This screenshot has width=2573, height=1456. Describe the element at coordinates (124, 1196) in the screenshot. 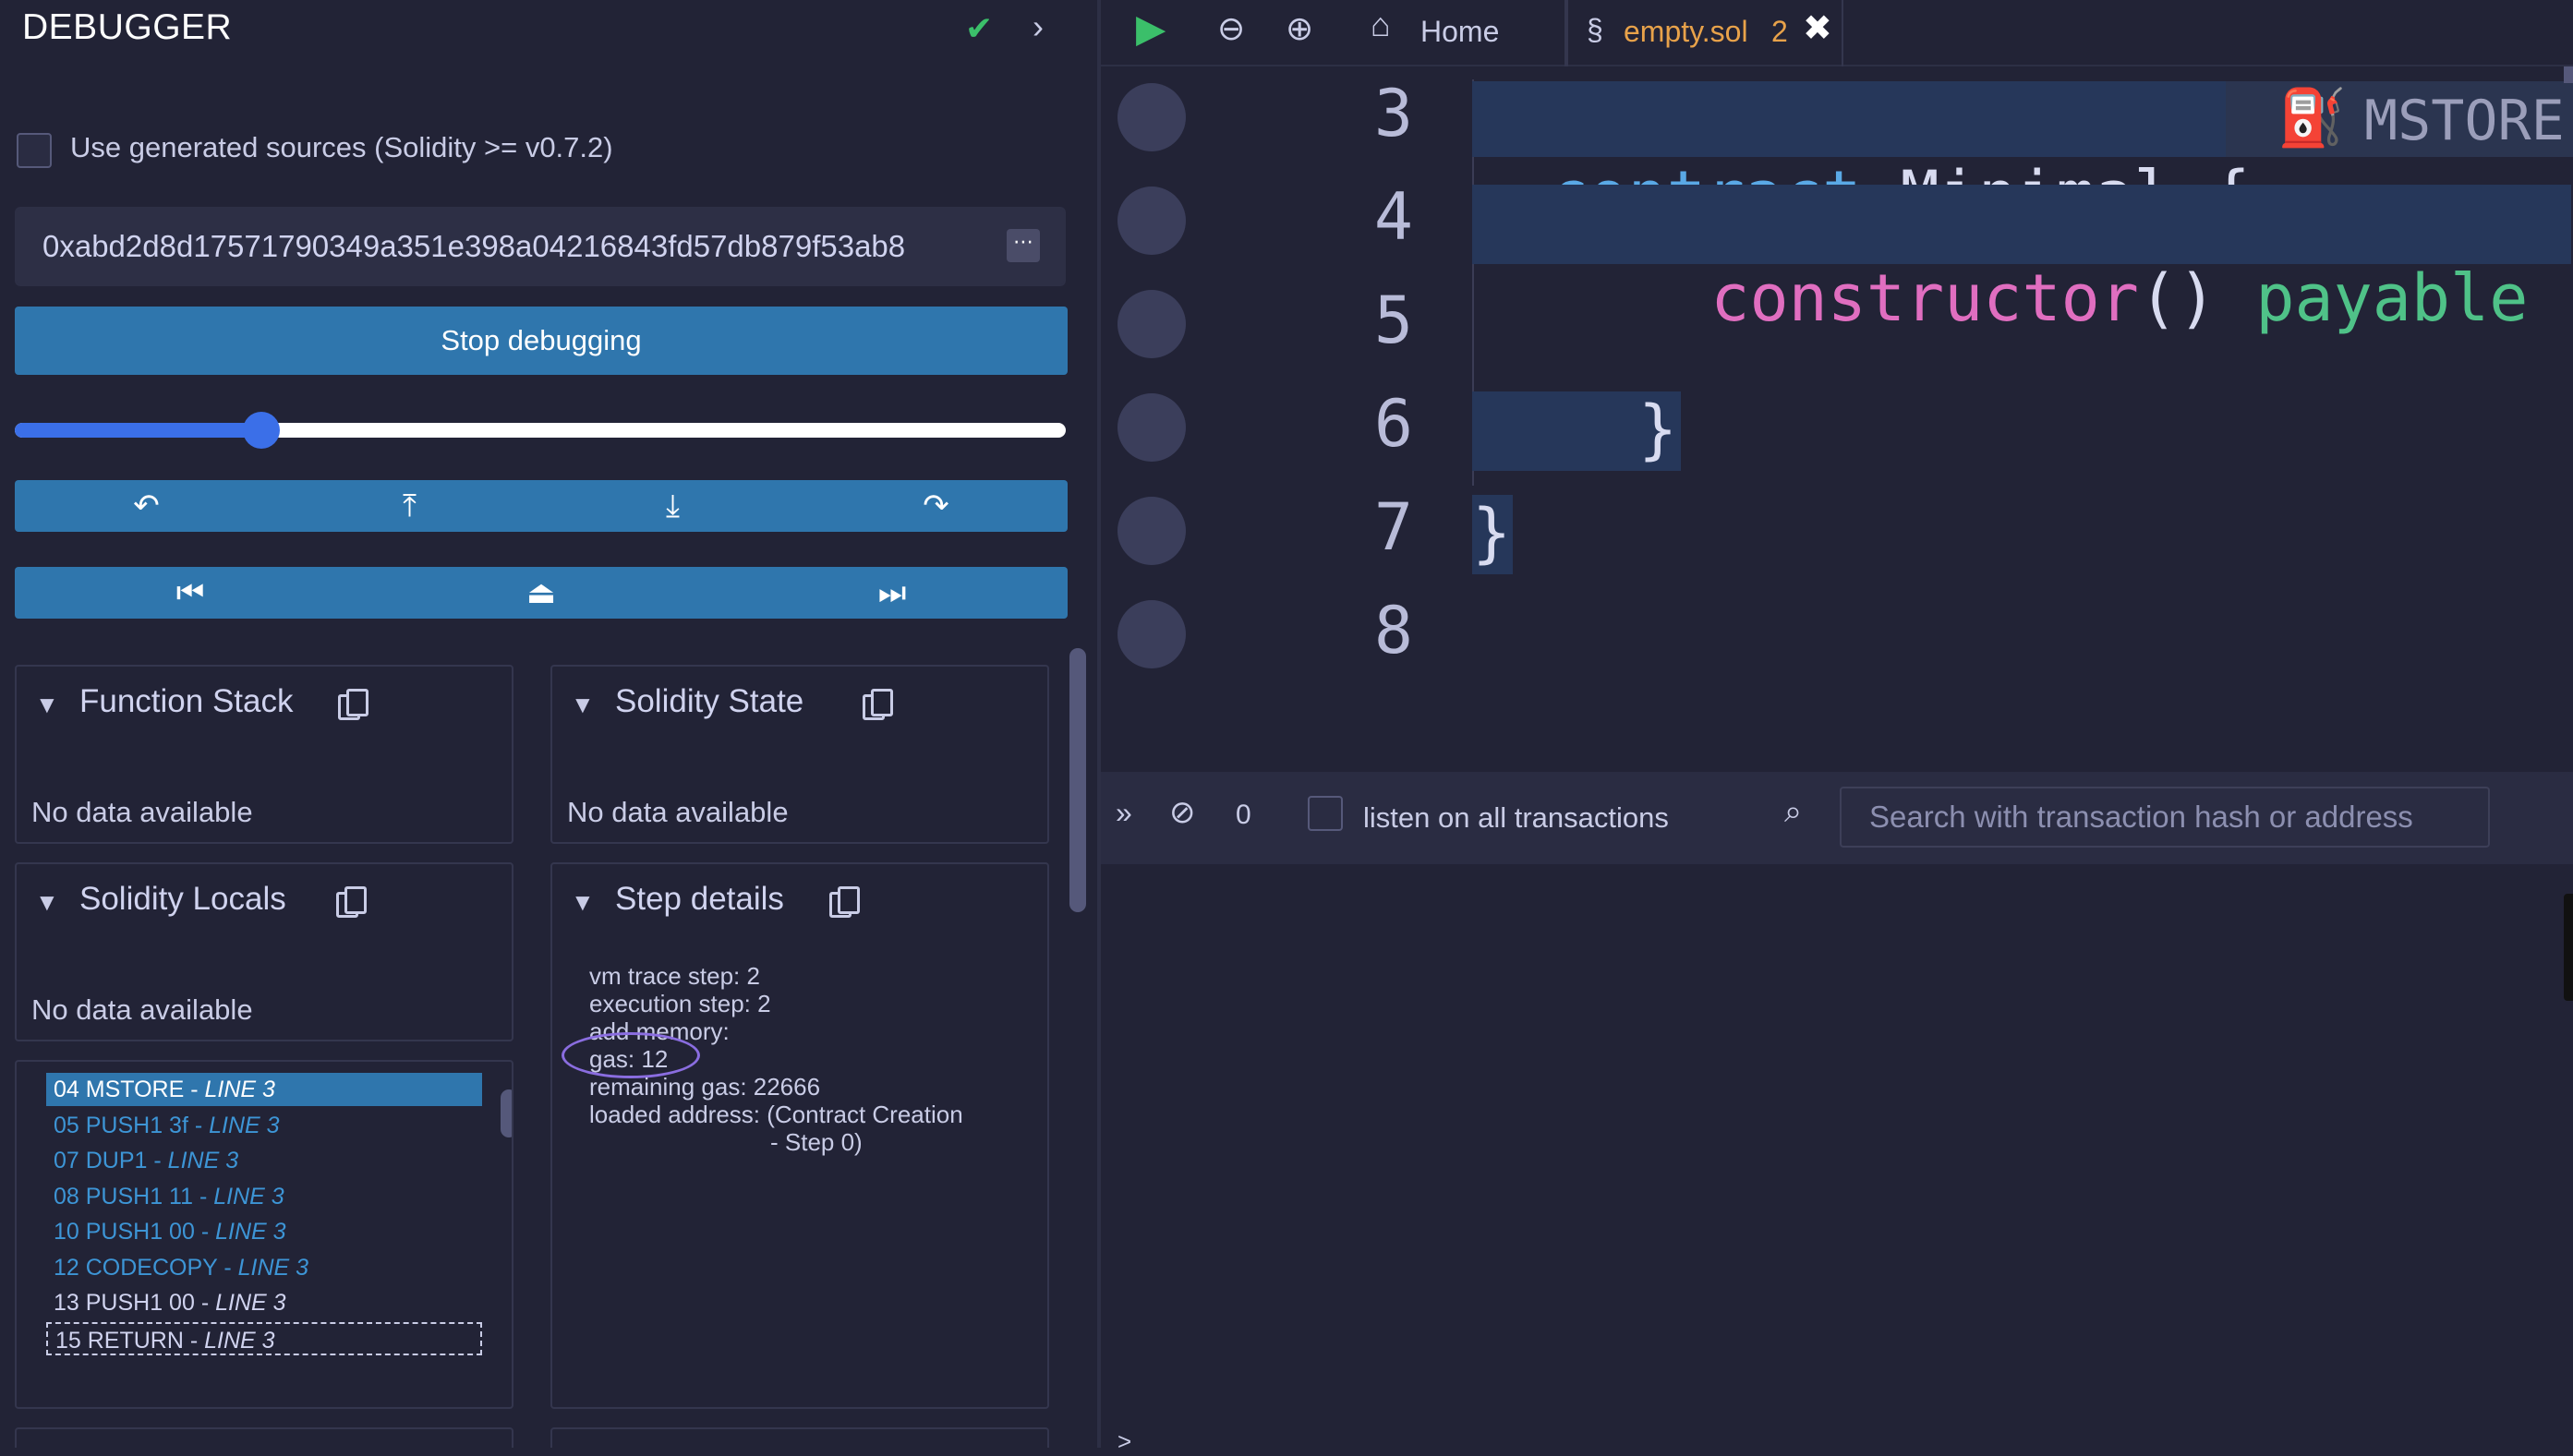

I see `opcode-text: 08 PUSH1 11` at that location.